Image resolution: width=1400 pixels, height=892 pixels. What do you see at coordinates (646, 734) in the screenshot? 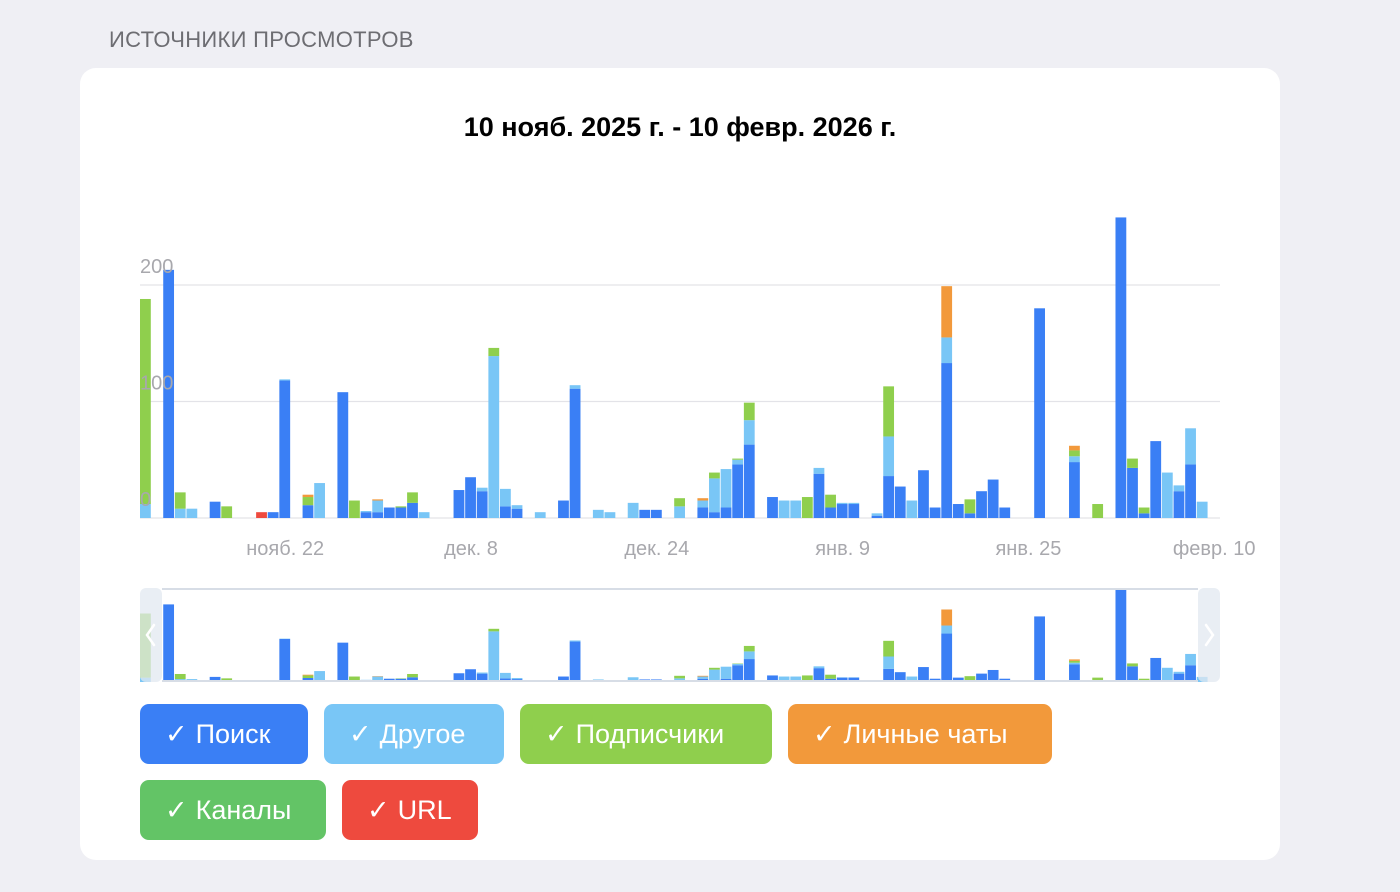
I see `legend-toggle-2: ✓ Подписчики` at bounding box center [646, 734].